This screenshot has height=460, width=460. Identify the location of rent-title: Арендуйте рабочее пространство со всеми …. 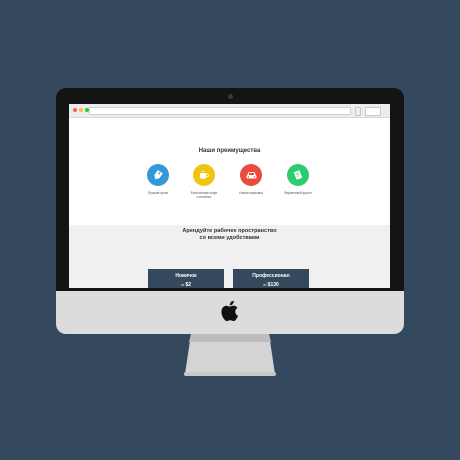
(229, 234).